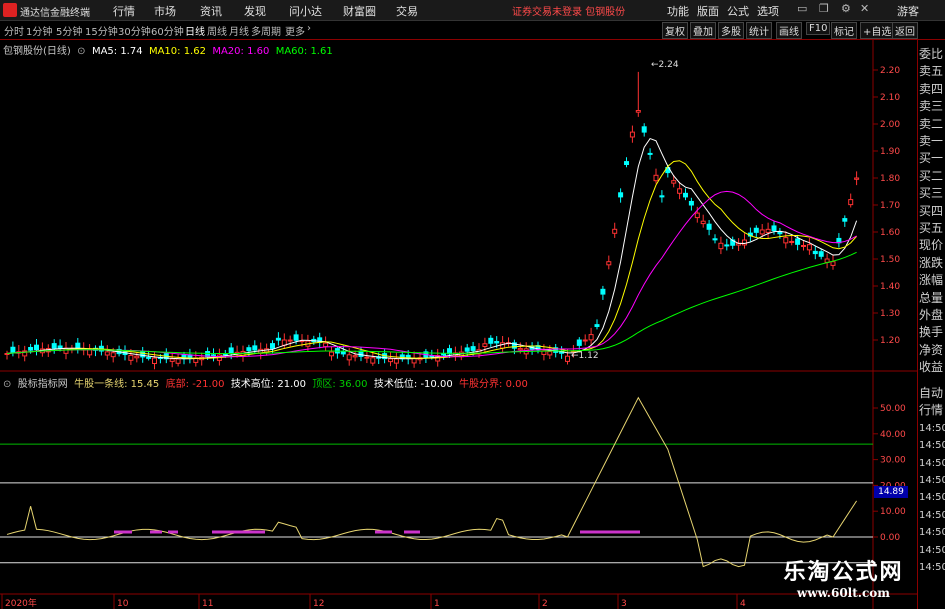 The width and height of the screenshot is (945, 609). Describe the element at coordinates (890, 538) in the screenshot. I see `indicator-axis-label: 0.00` at that location.